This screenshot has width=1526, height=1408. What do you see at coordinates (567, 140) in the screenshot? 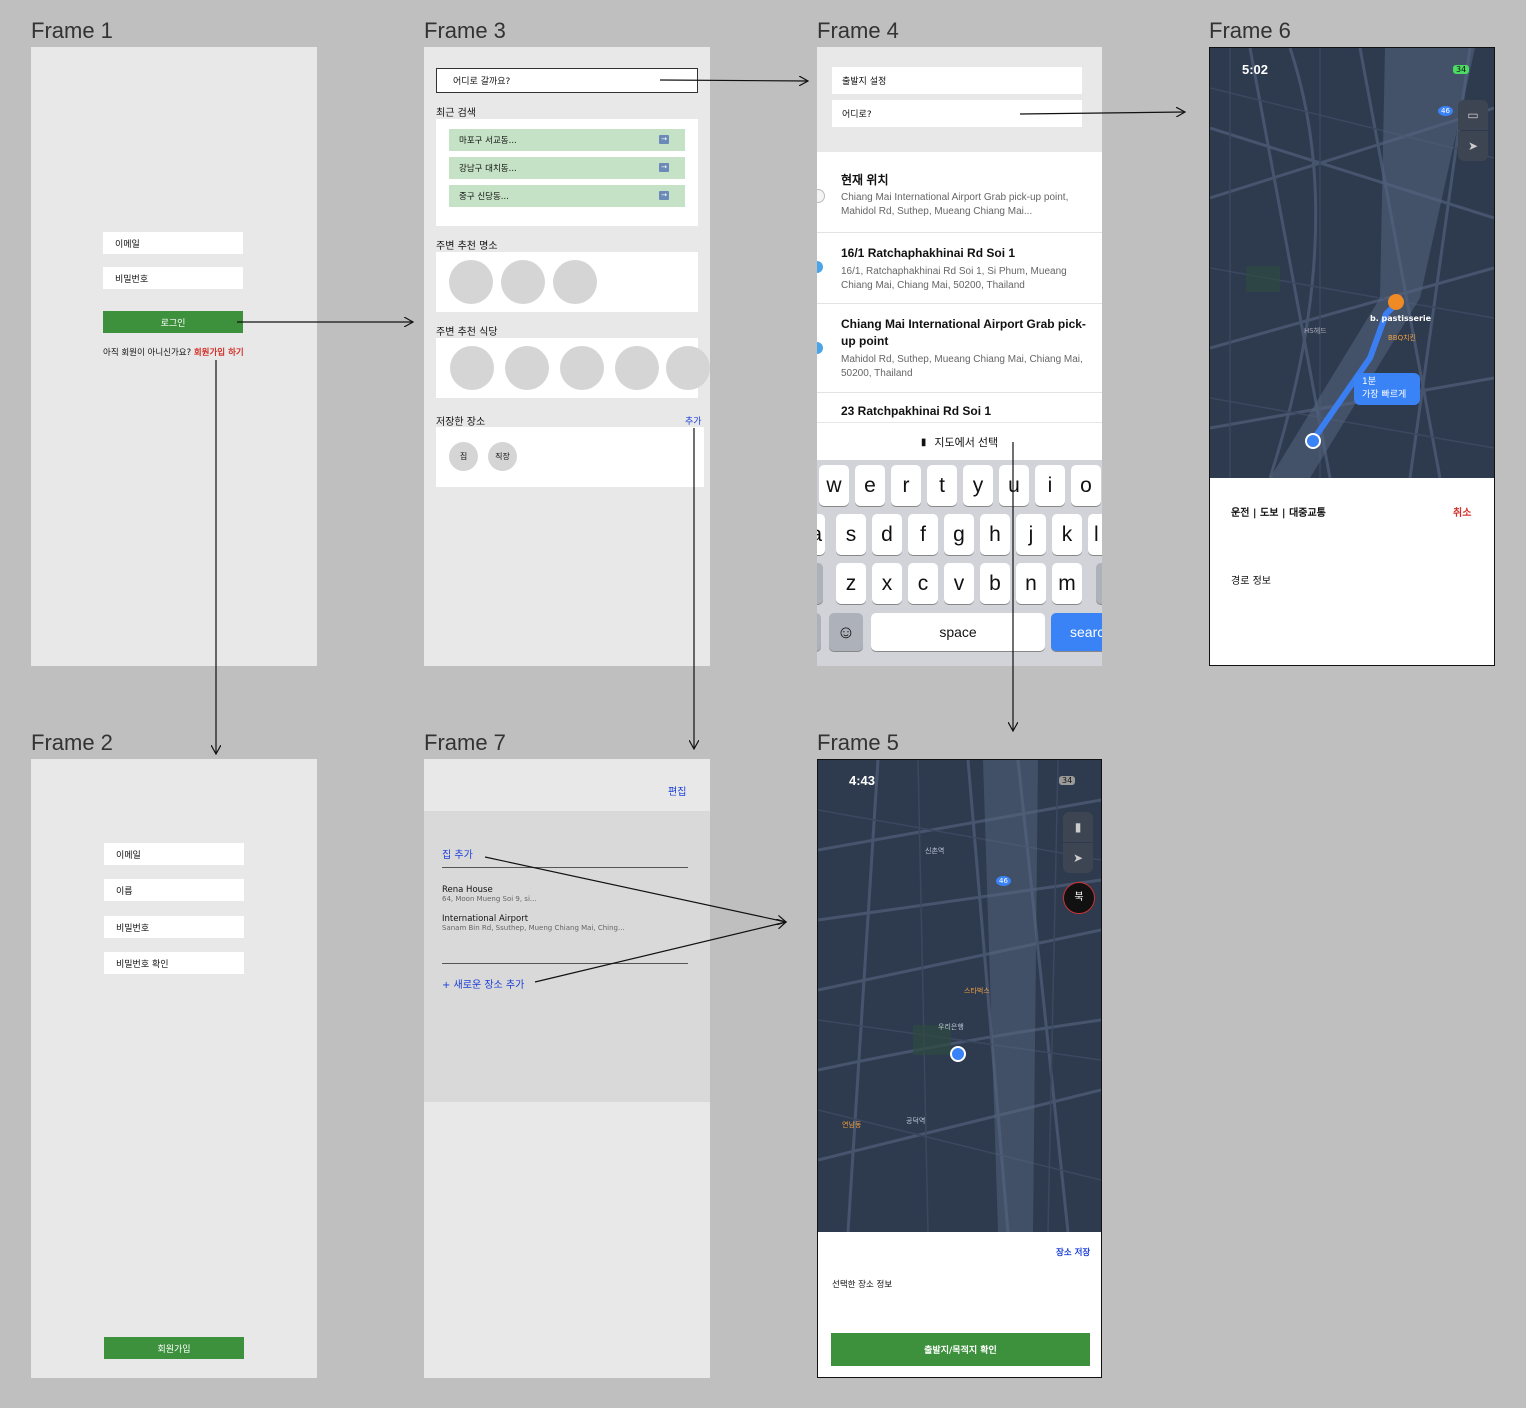
I see `recent-item: 마포구 서교동... →` at bounding box center [567, 140].